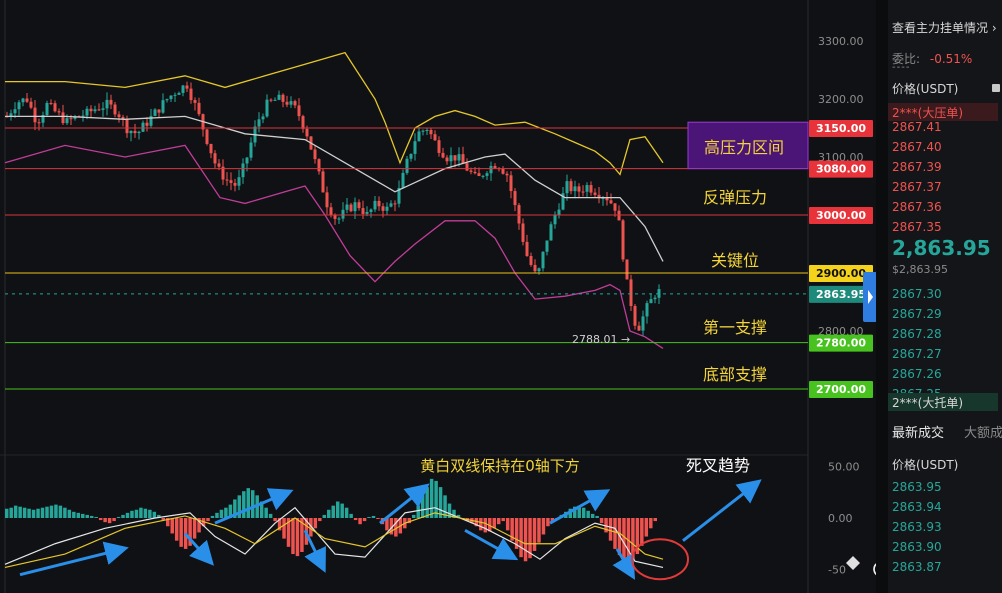 The height and width of the screenshot is (593, 1002). I want to click on trade-row: 2863.90, so click(917, 547).